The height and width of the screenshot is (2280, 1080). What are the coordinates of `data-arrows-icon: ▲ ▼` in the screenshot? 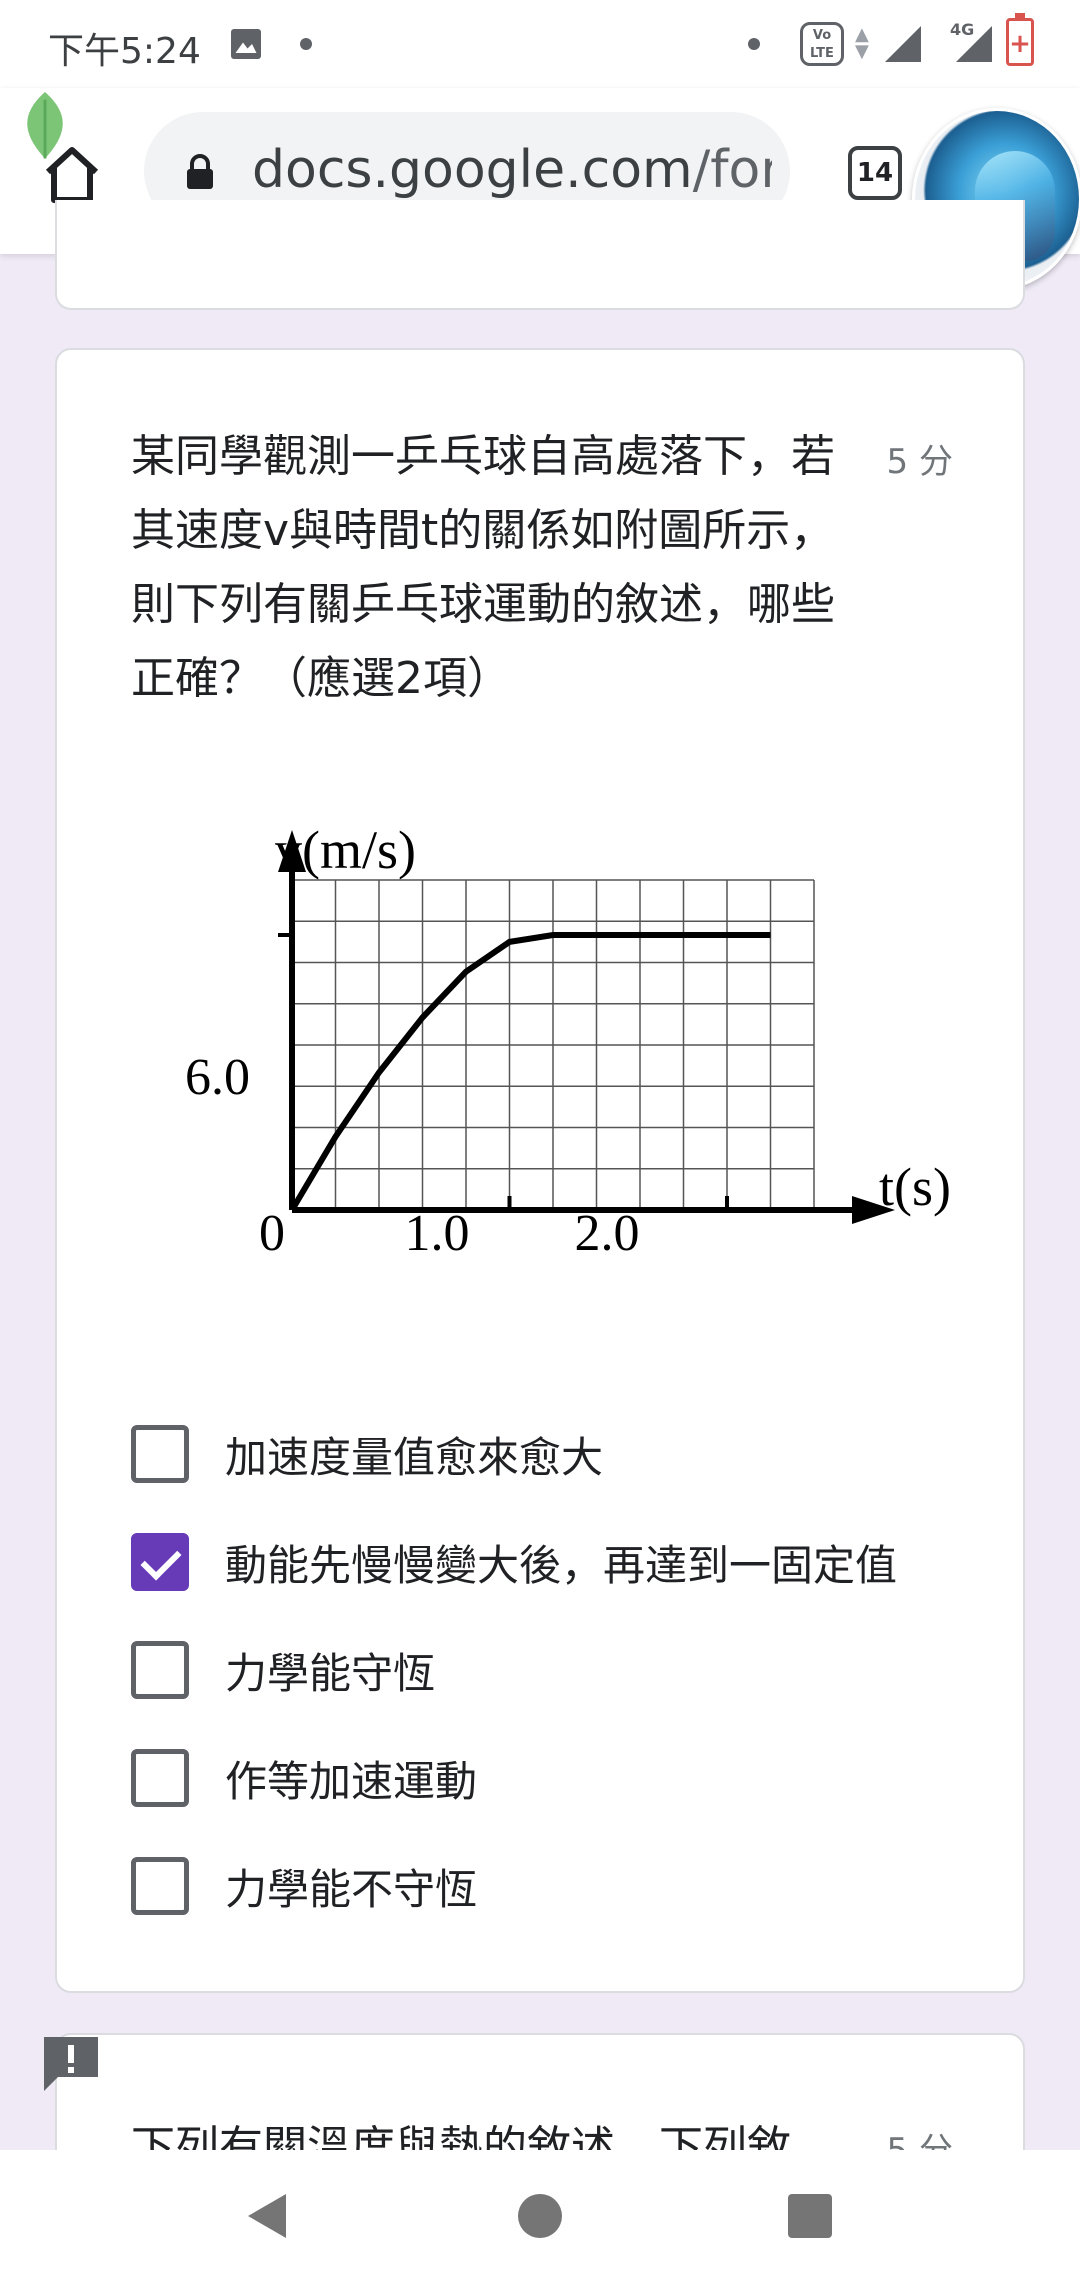 It's located at (862, 43).